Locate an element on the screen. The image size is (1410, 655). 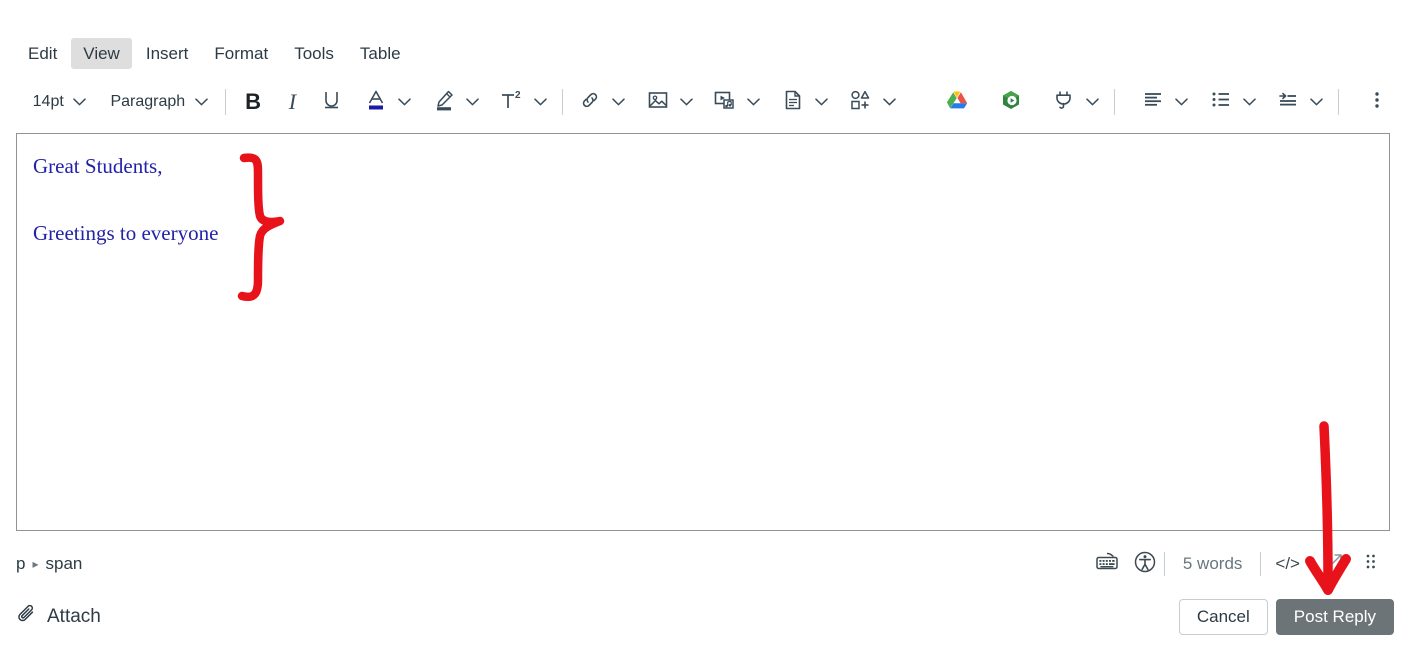
svg-text: 2 is located at coordinates (518, 95).